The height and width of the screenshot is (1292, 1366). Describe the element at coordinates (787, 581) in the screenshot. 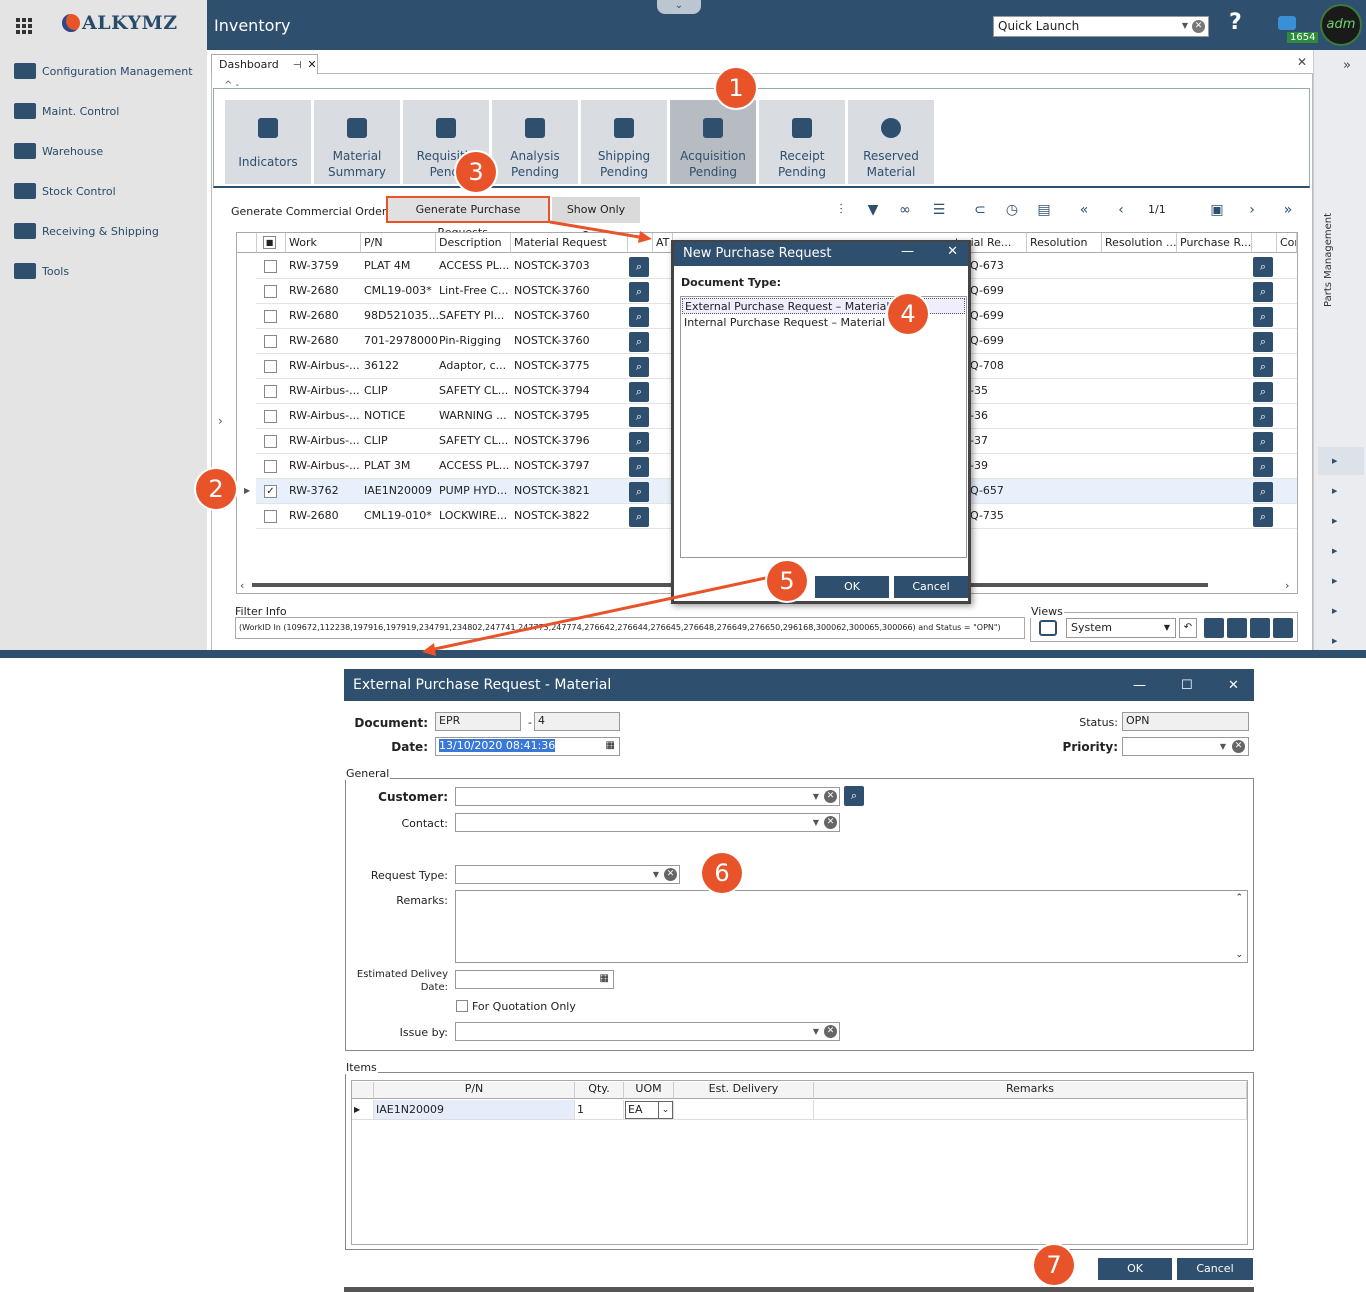

I see `step-marker-5: 5` at that location.